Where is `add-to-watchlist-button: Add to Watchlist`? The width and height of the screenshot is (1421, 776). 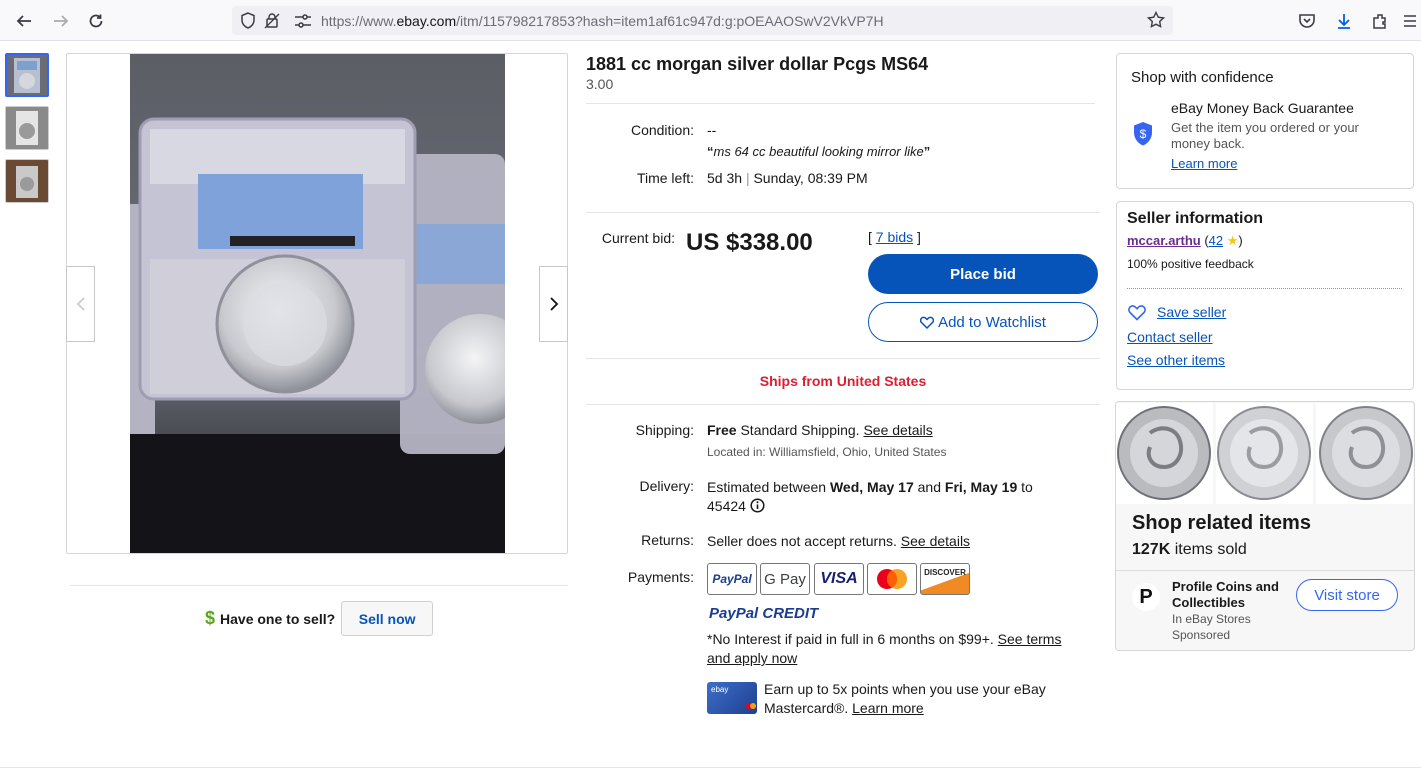 add-to-watchlist-button: Add to Watchlist is located at coordinates (983, 322).